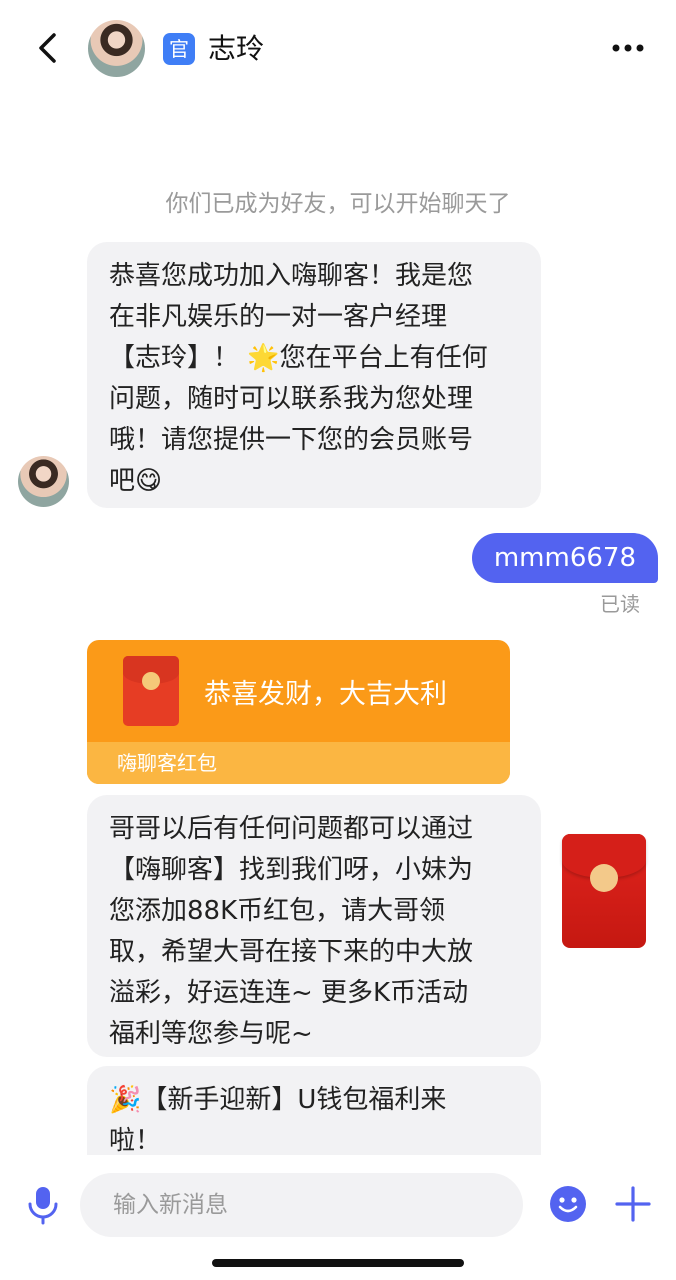 The height and width of the screenshot is (1280, 676). What do you see at coordinates (211, 1034) in the screenshot?
I see `message-line: 福利等您参与呢~` at bounding box center [211, 1034].